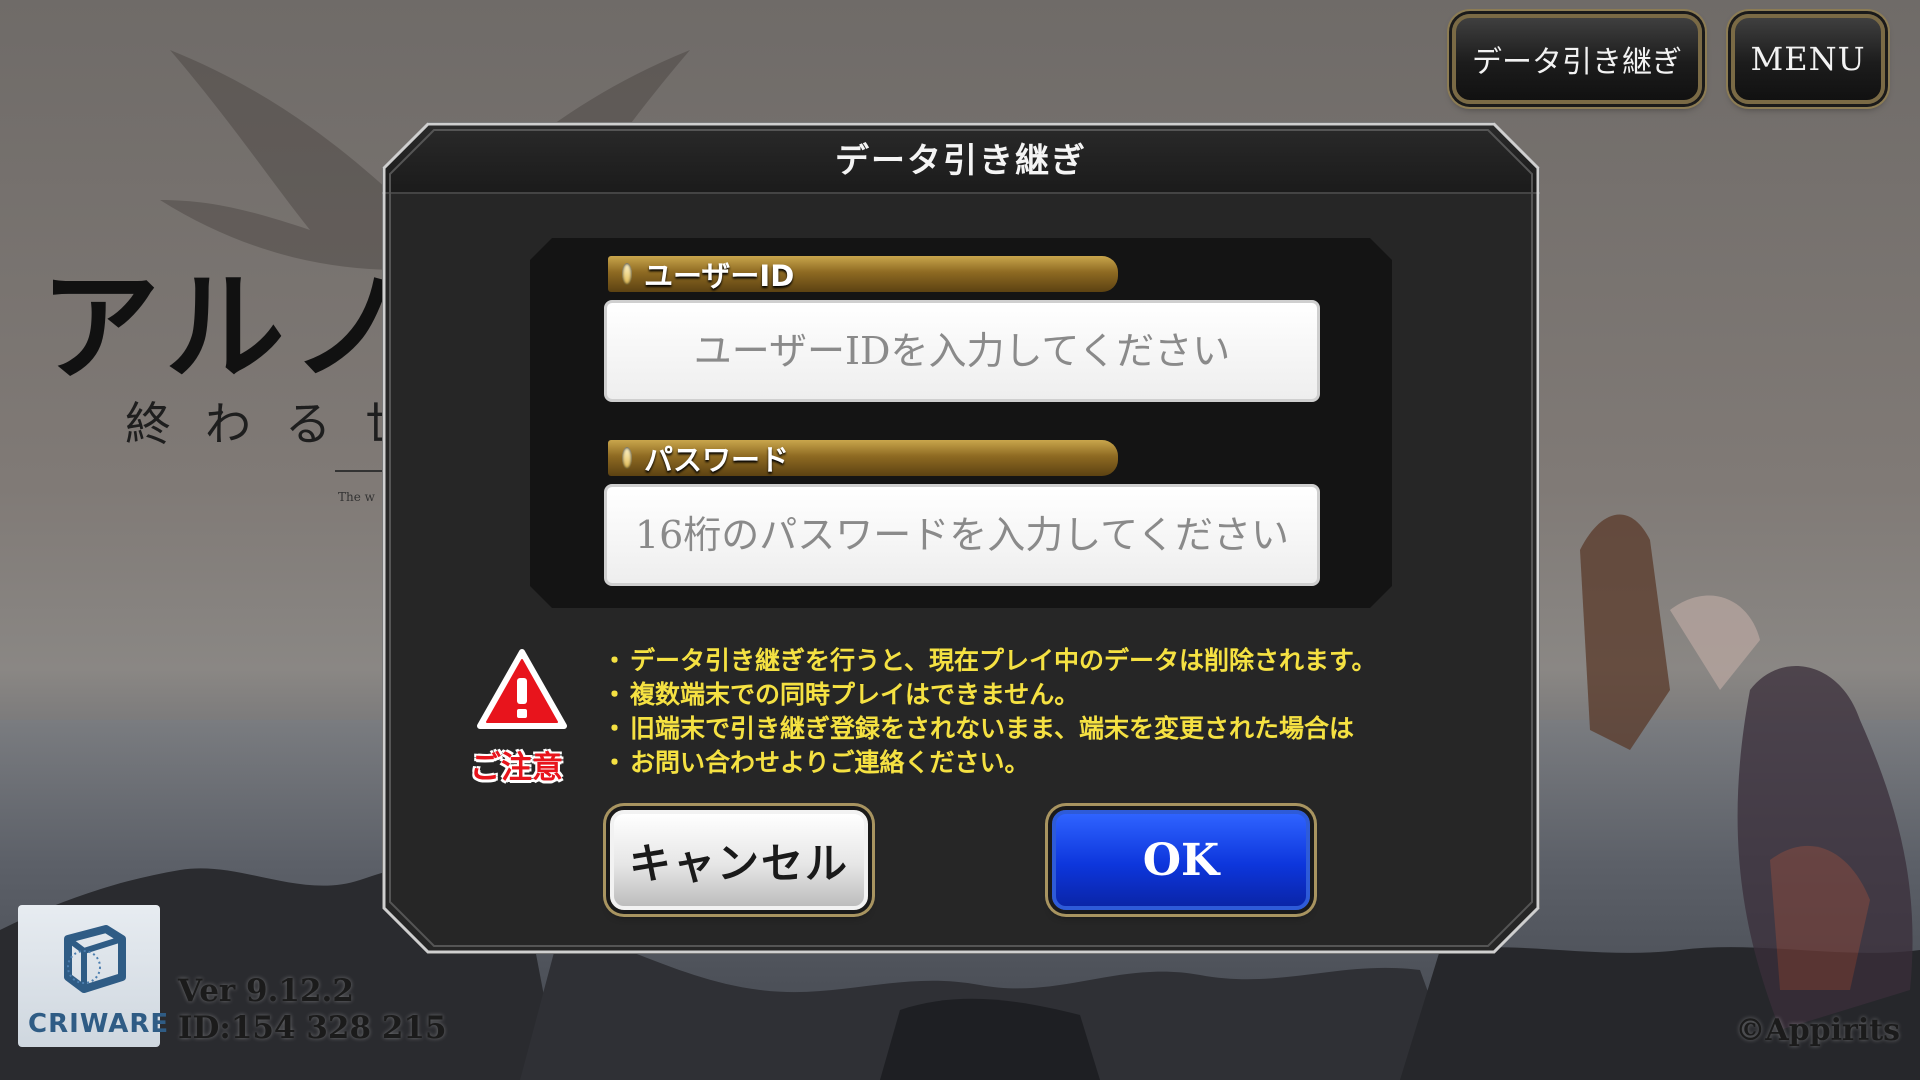 The width and height of the screenshot is (1920, 1080). What do you see at coordinates (739, 860) in the screenshot?
I see `cancel-button: キャンセル` at bounding box center [739, 860].